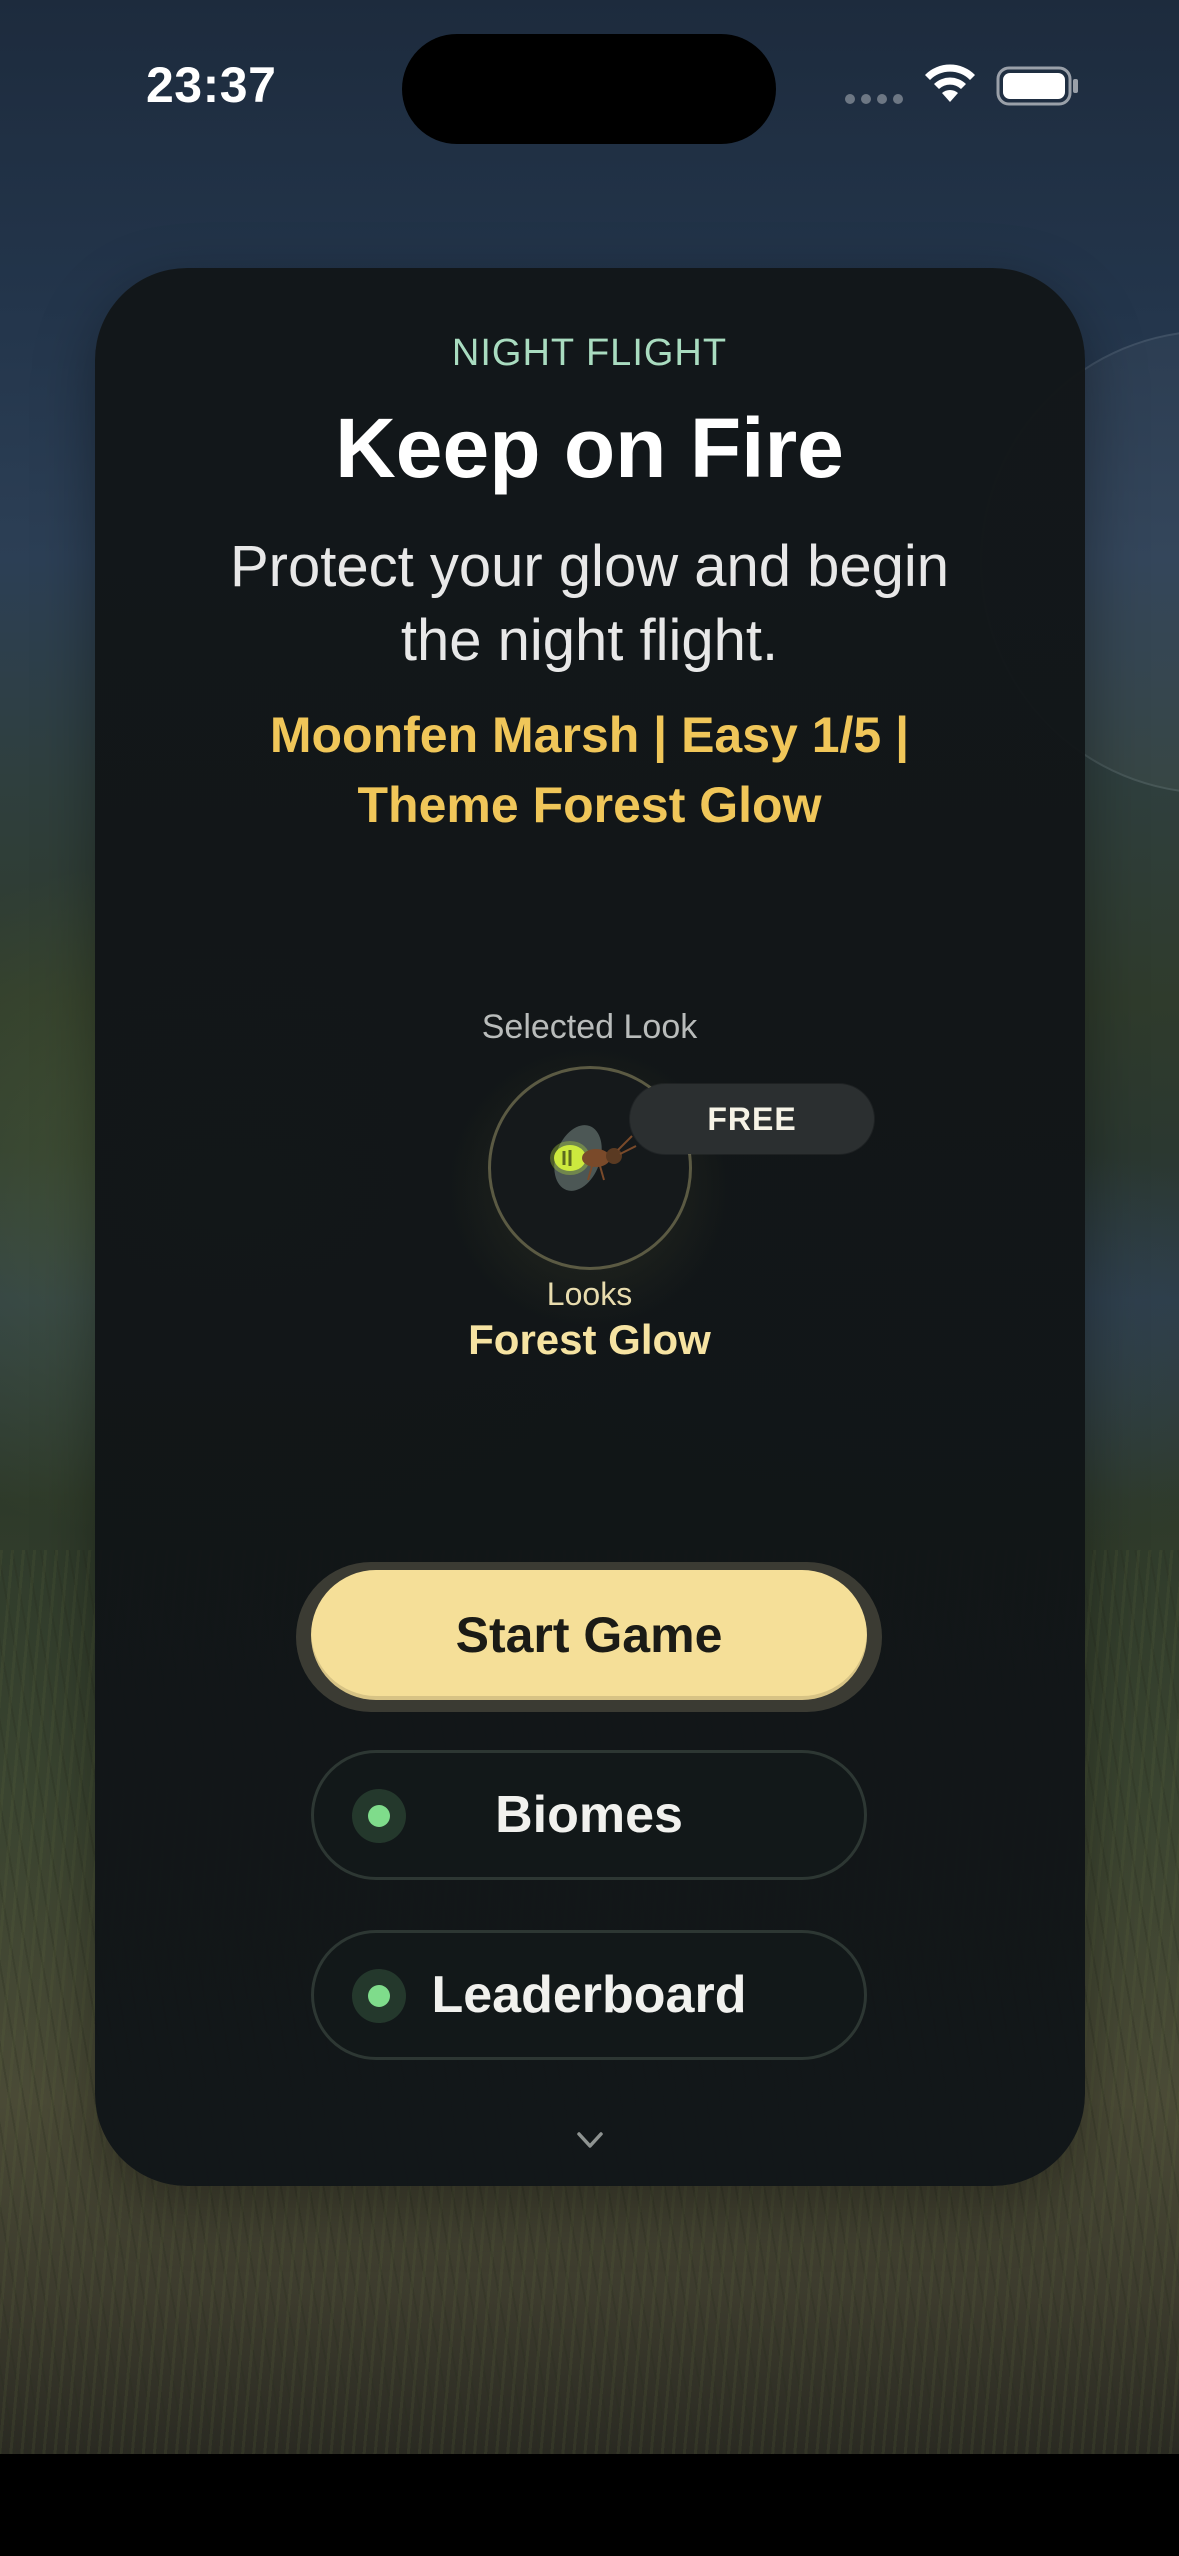 The width and height of the screenshot is (1179, 2556). What do you see at coordinates (589, 1027) in the screenshot?
I see `selected-look-label: Selected Look` at bounding box center [589, 1027].